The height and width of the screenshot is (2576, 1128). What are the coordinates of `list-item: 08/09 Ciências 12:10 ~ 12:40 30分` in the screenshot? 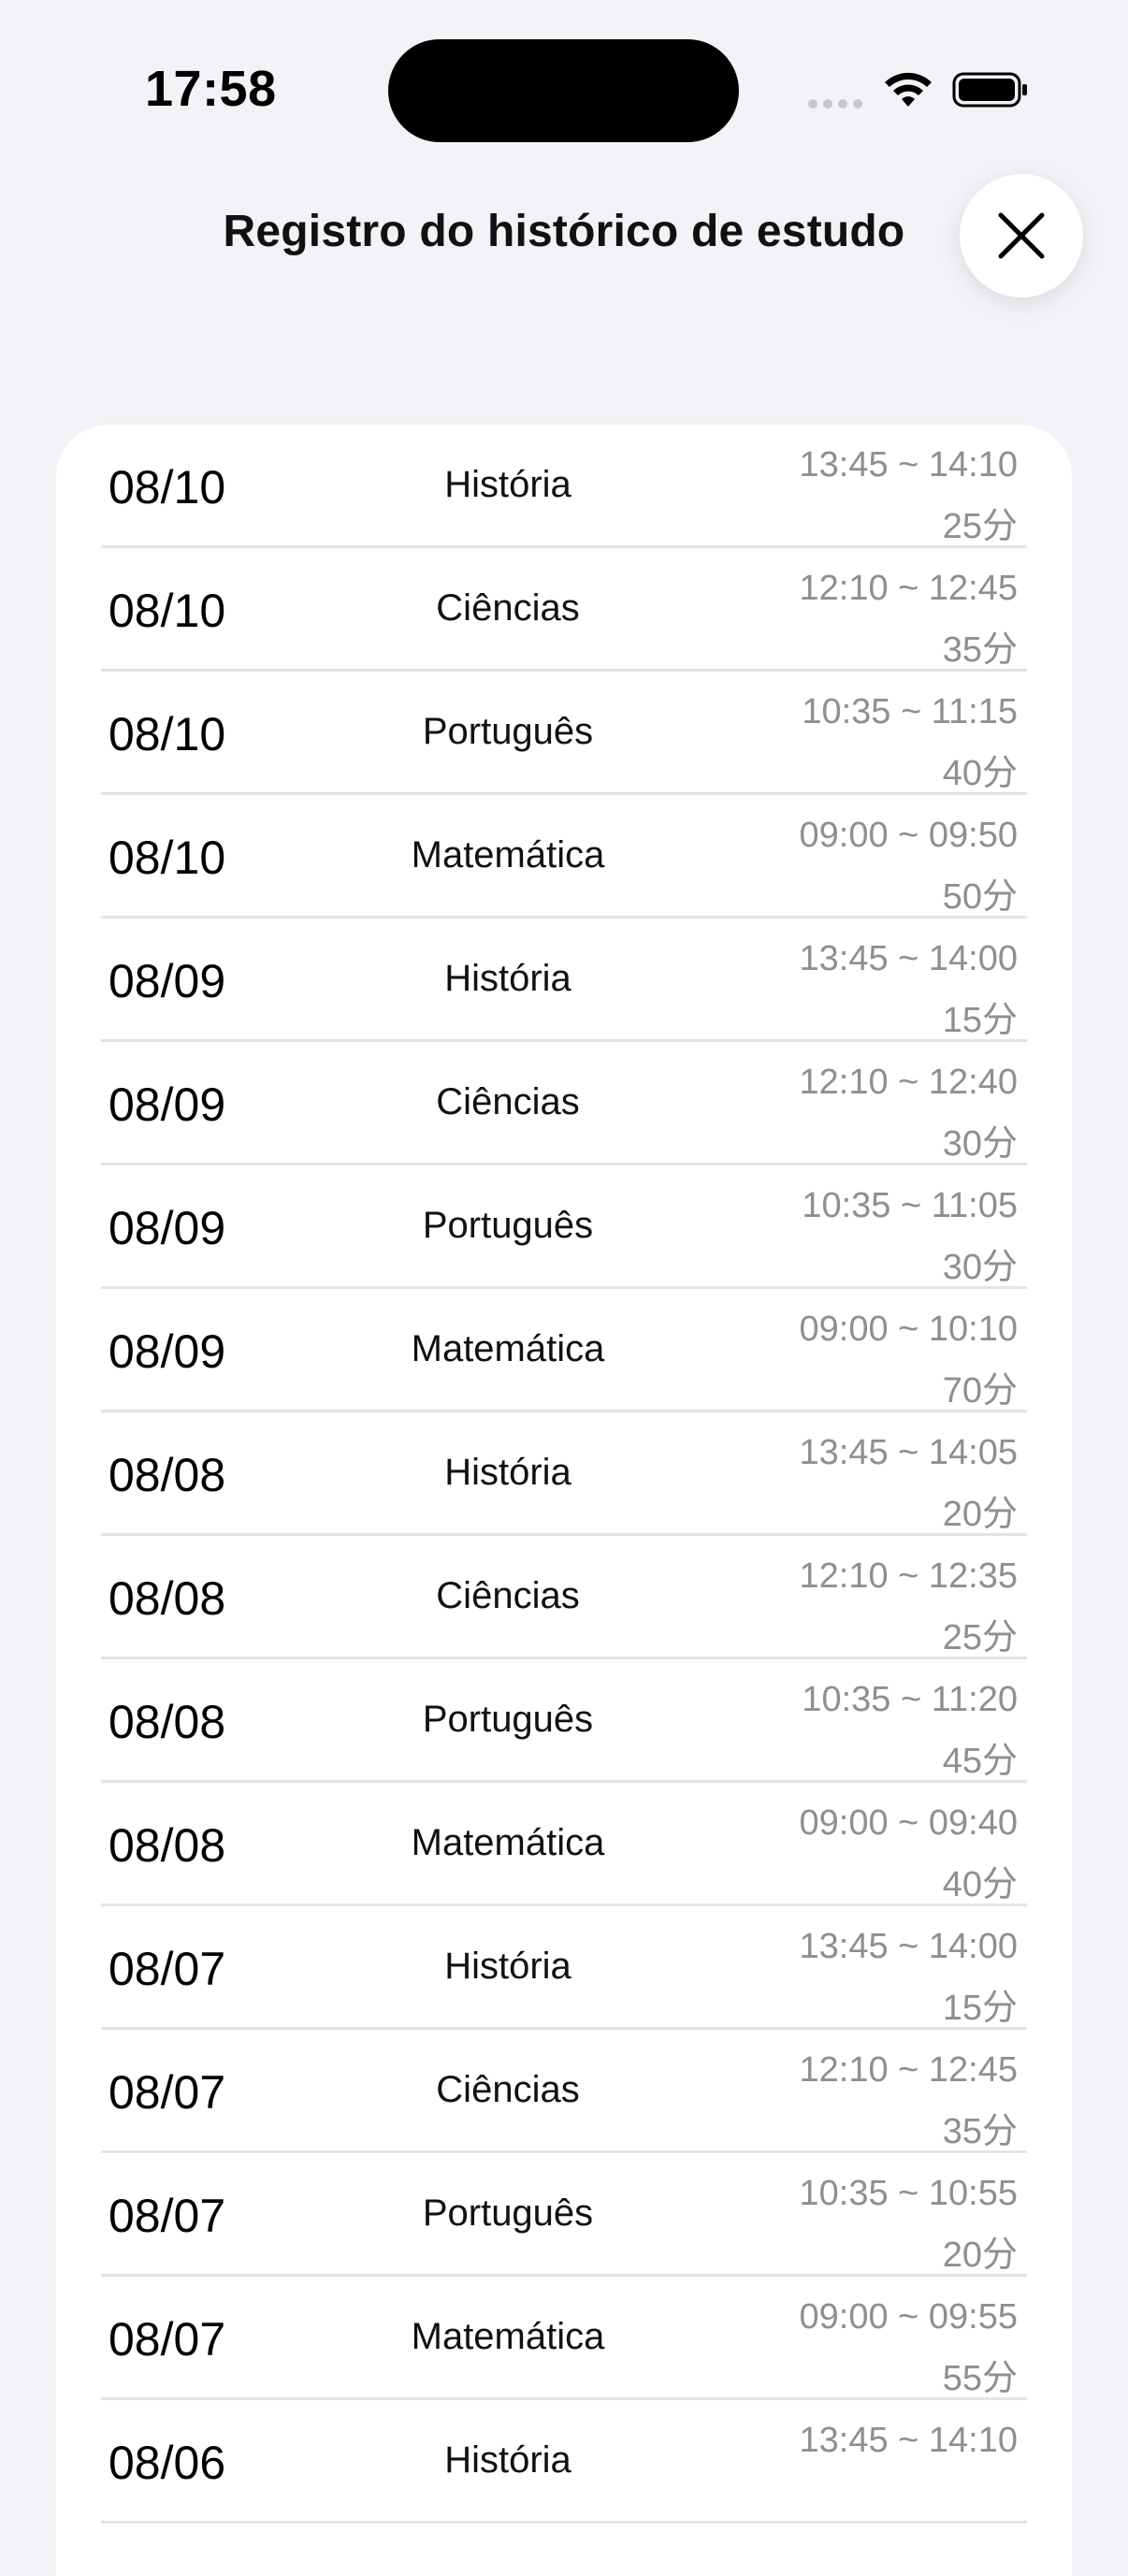 It's located at (564, 1103).